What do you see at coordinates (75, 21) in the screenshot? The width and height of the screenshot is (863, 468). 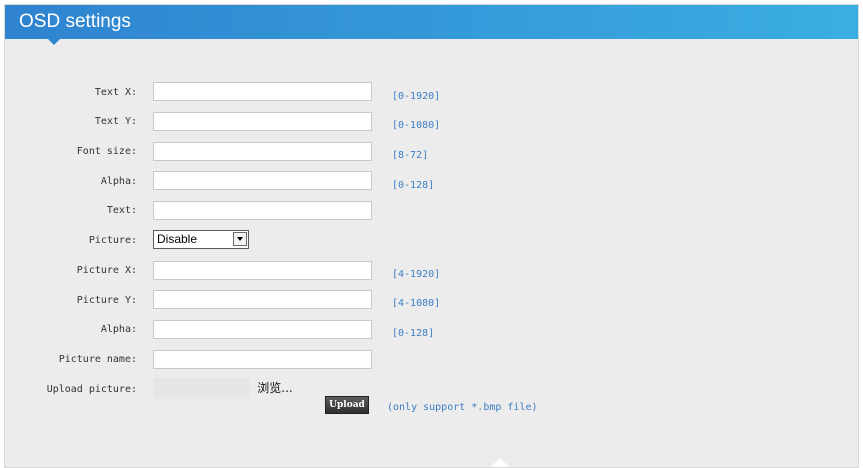 I see `page-title: OSD settings` at bounding box center [75, 21].